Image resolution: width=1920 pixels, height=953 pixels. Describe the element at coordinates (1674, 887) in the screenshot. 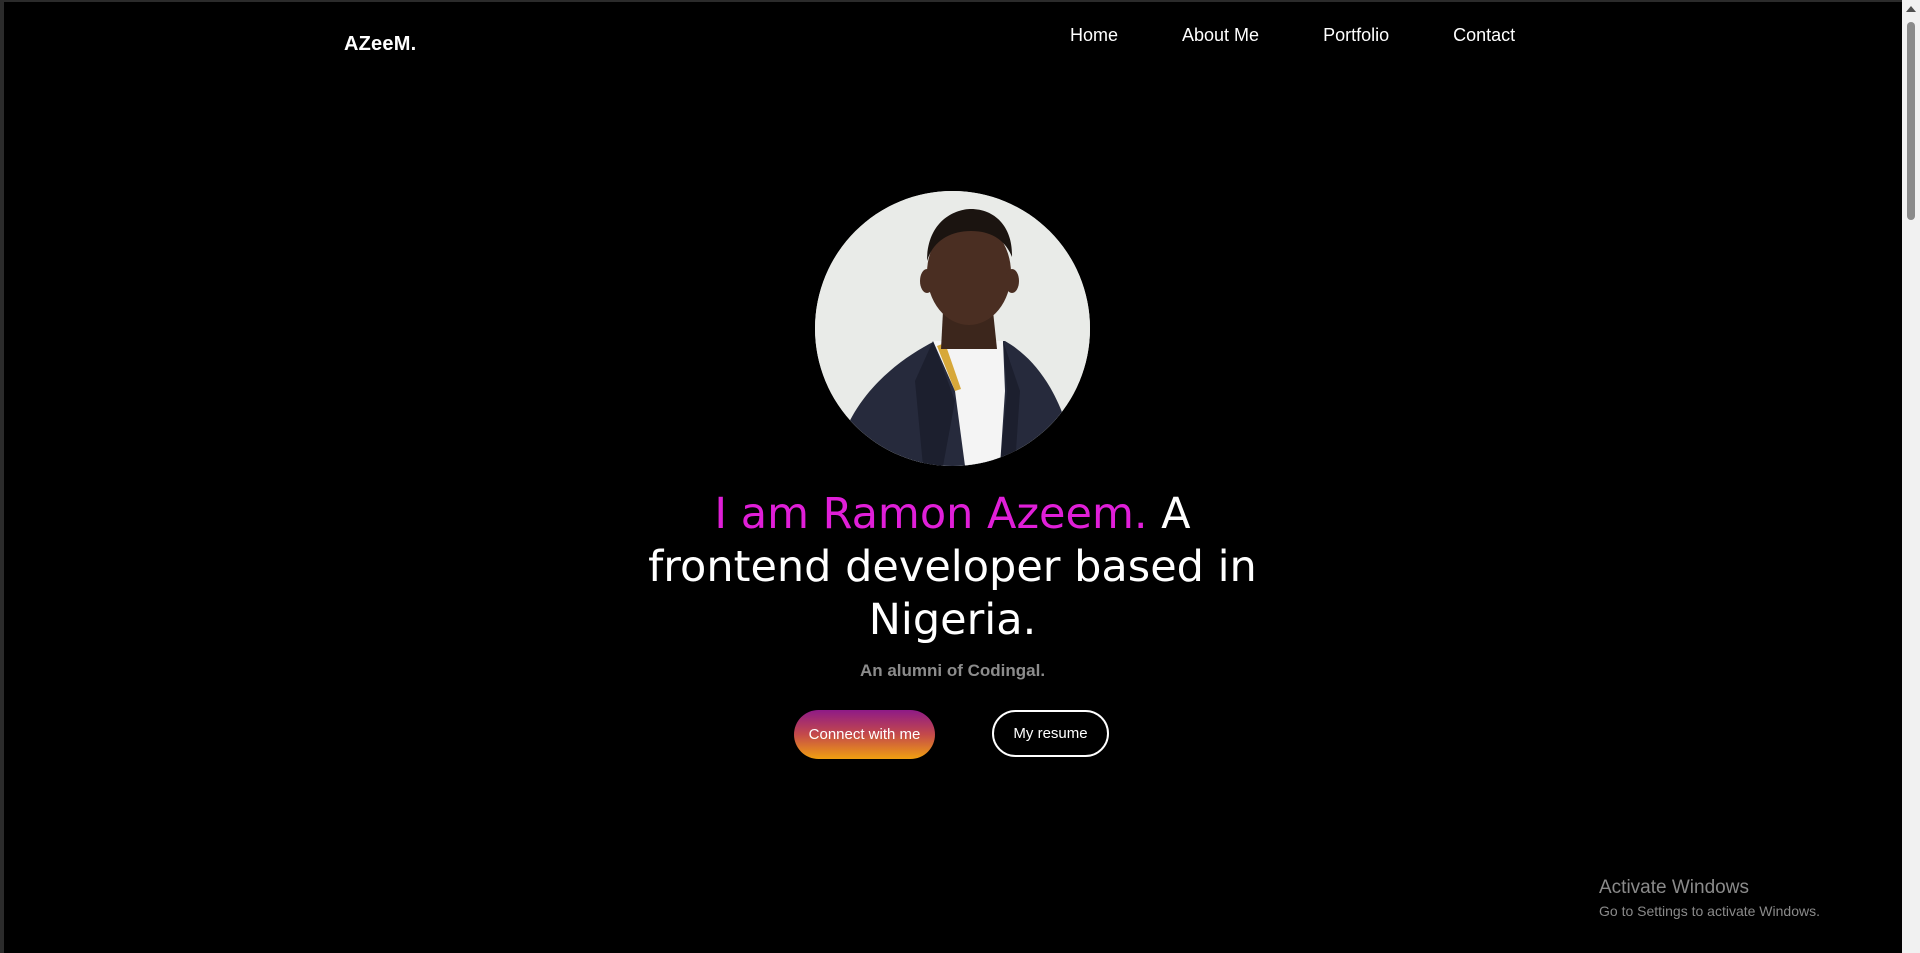

I see `watermark-title: Activate Windows` at that location.